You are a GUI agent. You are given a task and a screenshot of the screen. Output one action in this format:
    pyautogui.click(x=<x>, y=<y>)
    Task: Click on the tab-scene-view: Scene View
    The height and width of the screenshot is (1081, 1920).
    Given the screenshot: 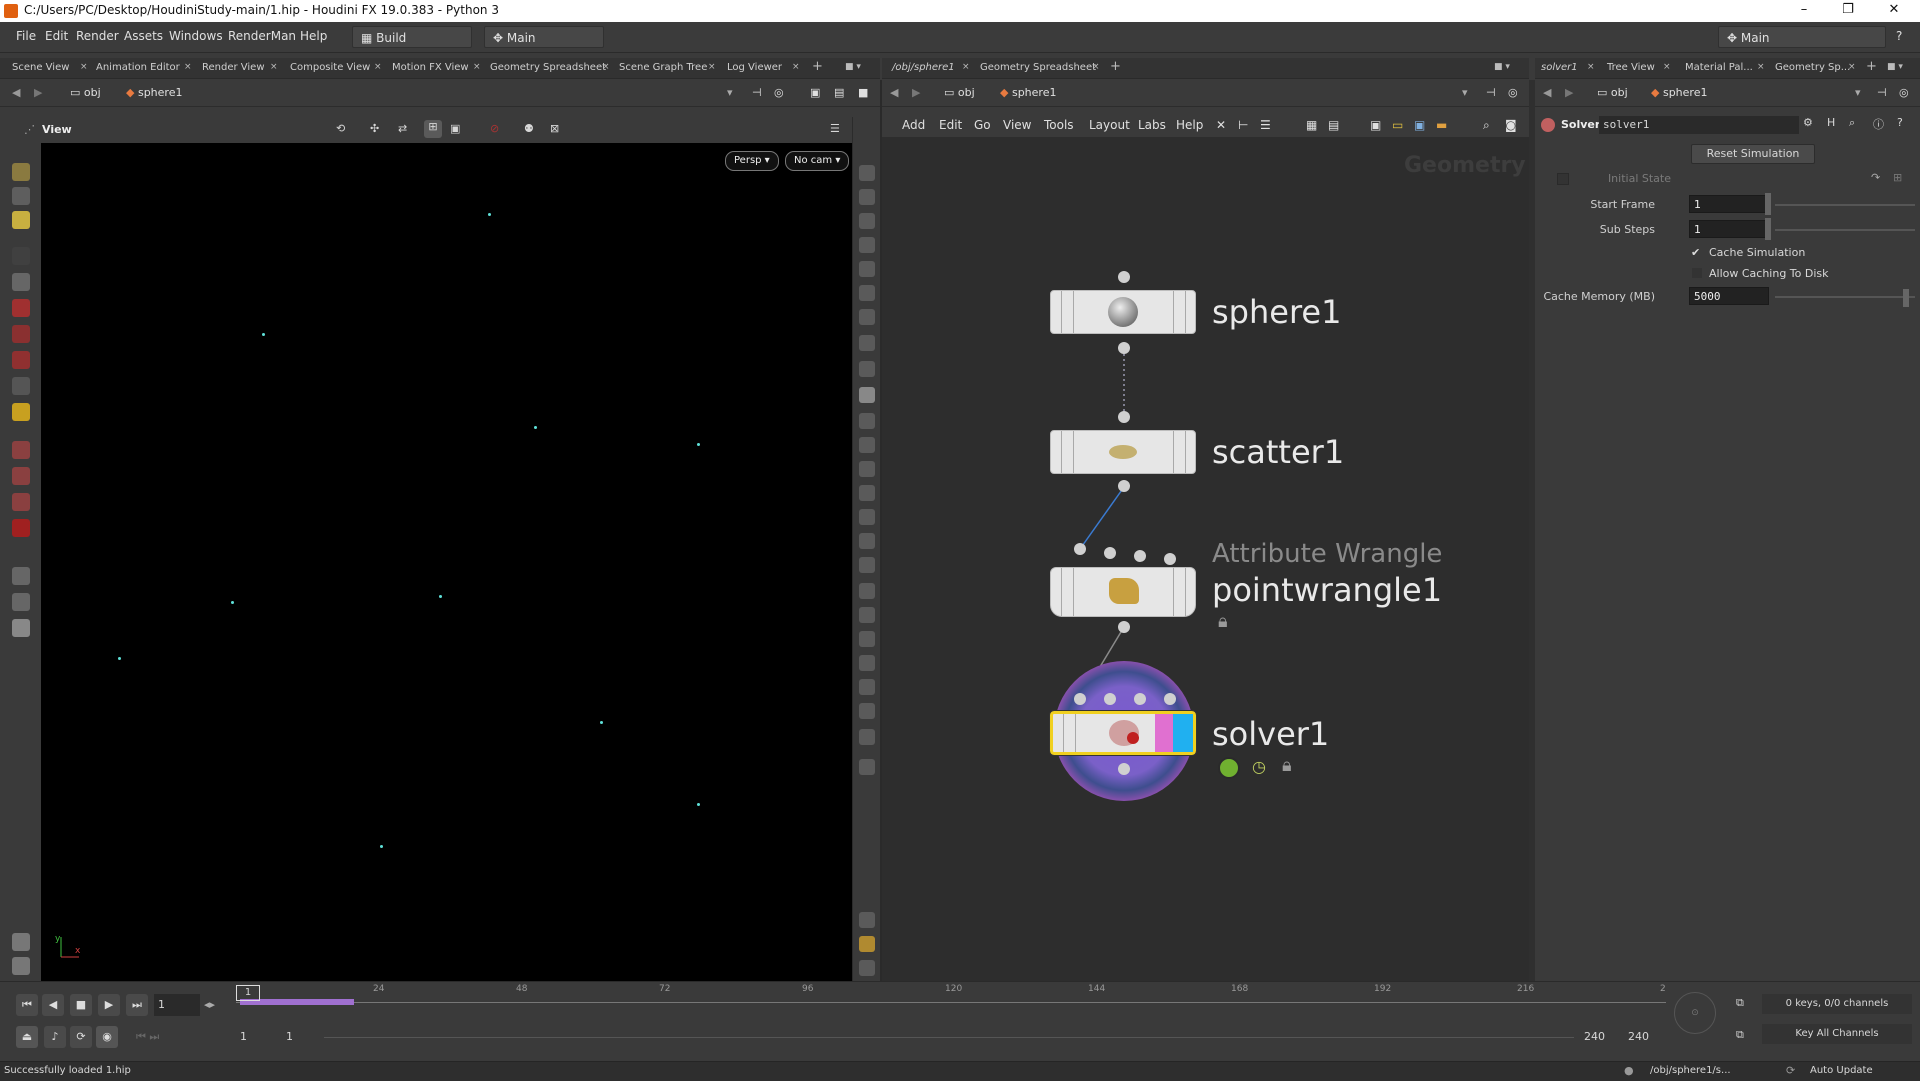 What is the action you would take?
    pyautogui.click(x=40, y=67)
    